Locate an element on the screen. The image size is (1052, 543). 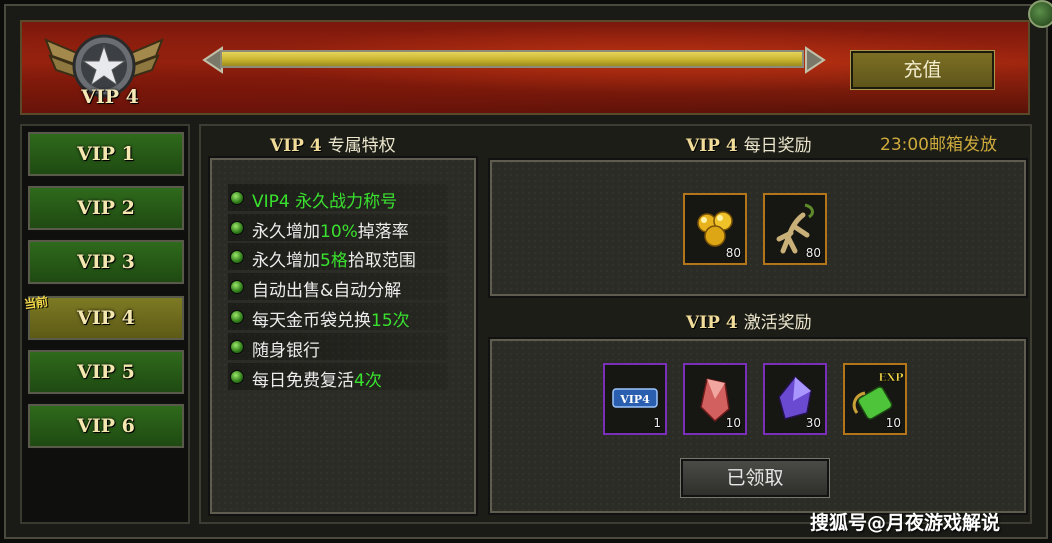
privilege-item: 每日免费复活4次 is located at coordinates (338, 377).